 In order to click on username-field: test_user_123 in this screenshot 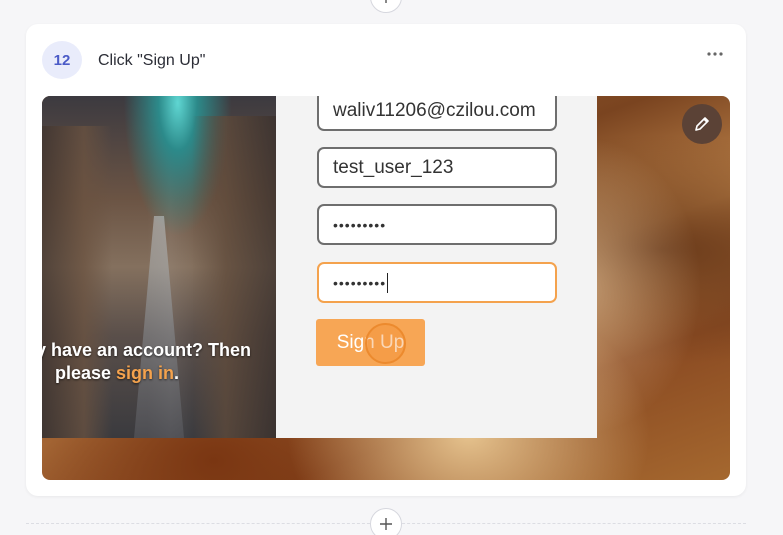, I will do `click(437, 167)`.